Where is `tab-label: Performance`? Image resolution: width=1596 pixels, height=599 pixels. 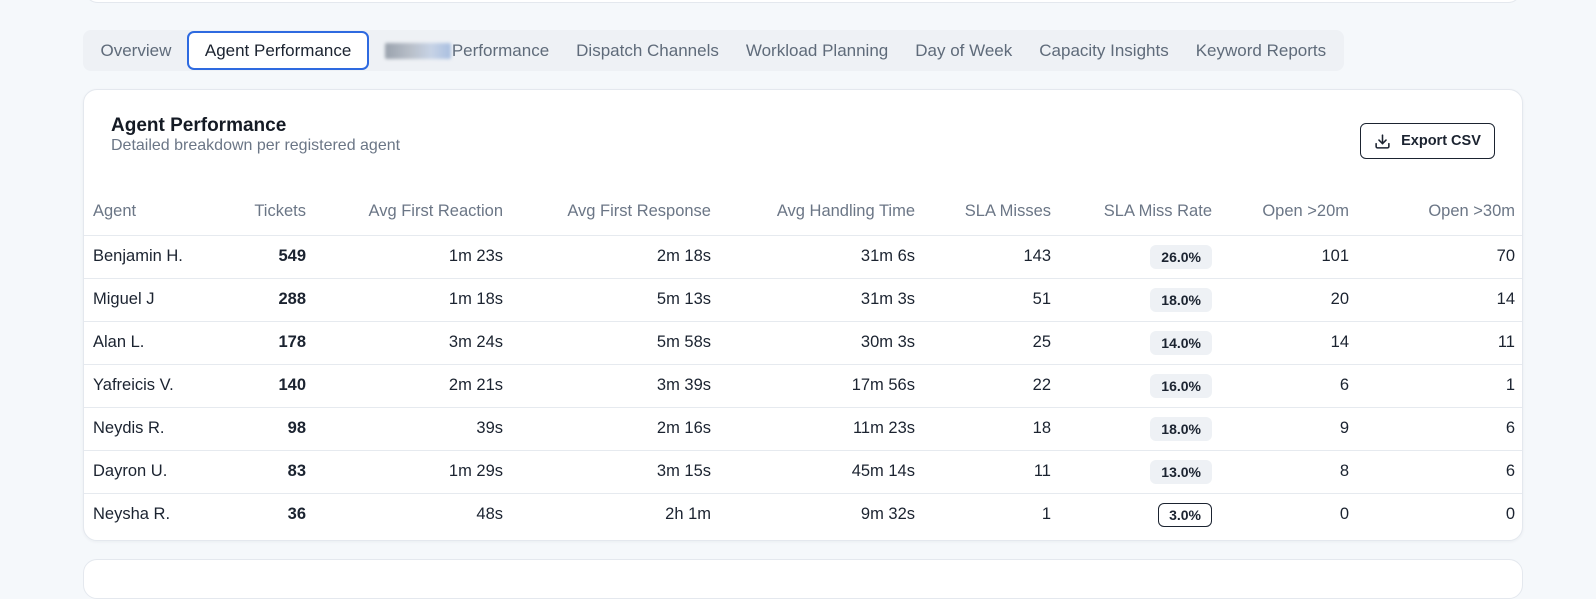 tab-label: Performance is located at coordinates (500, 50).